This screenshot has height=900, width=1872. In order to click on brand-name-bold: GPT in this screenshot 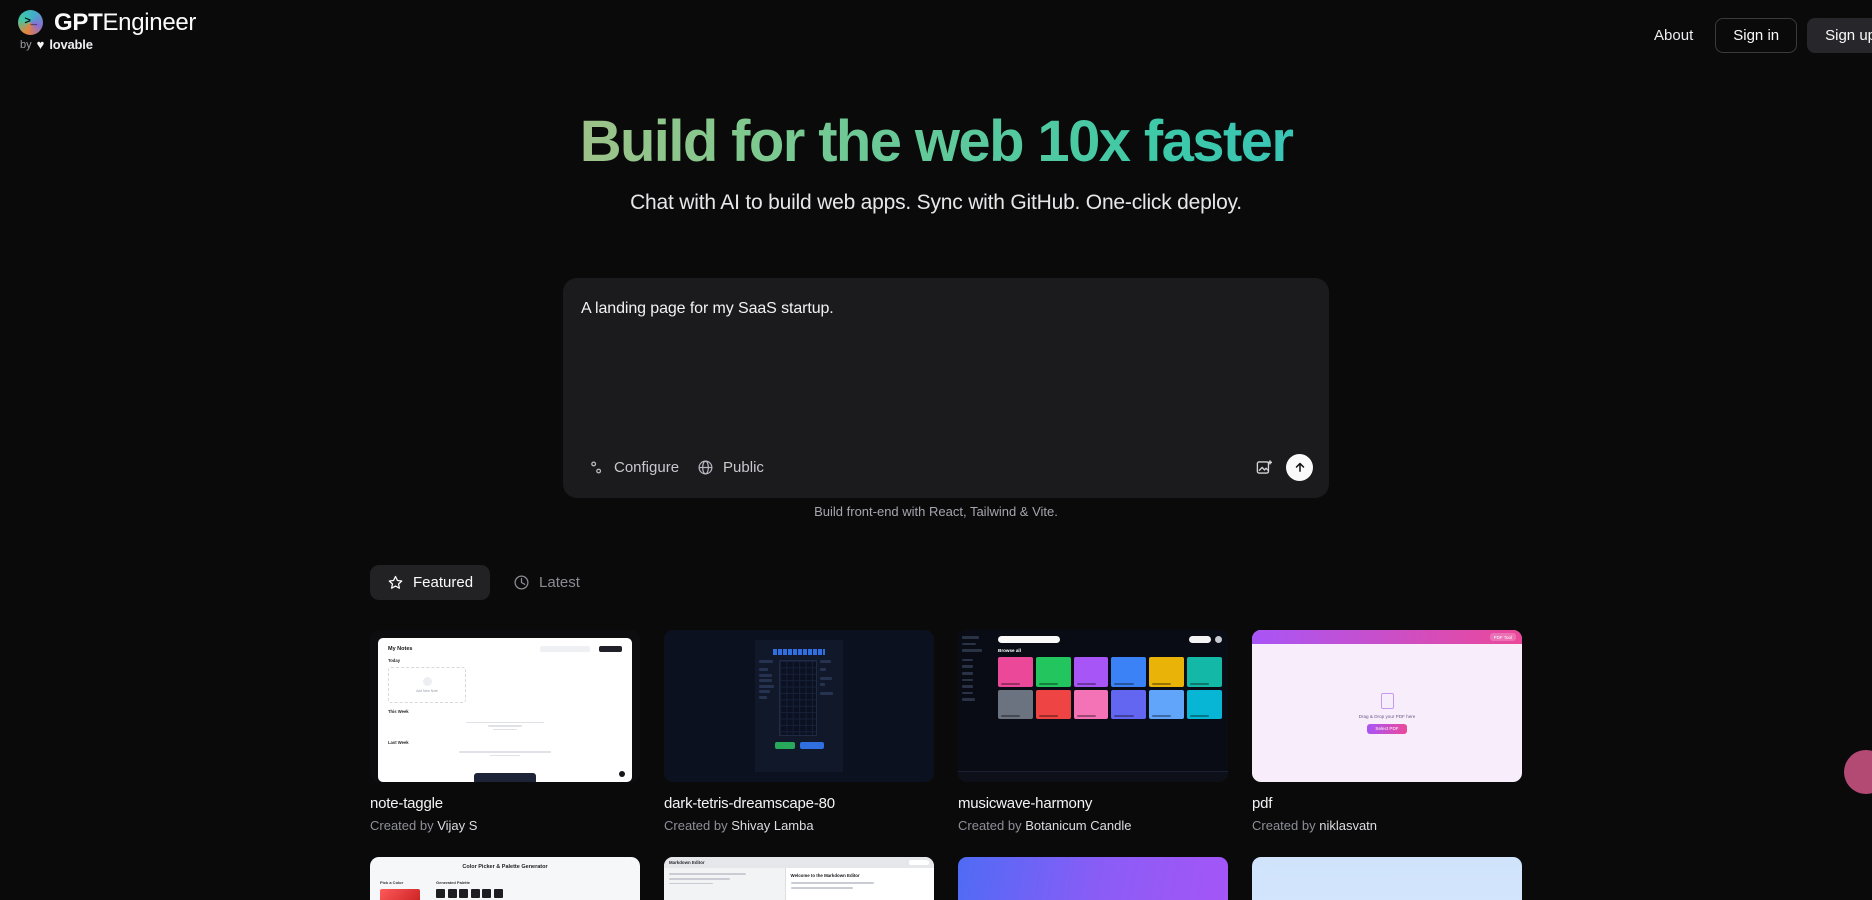, I will do `click(78, 22)`.